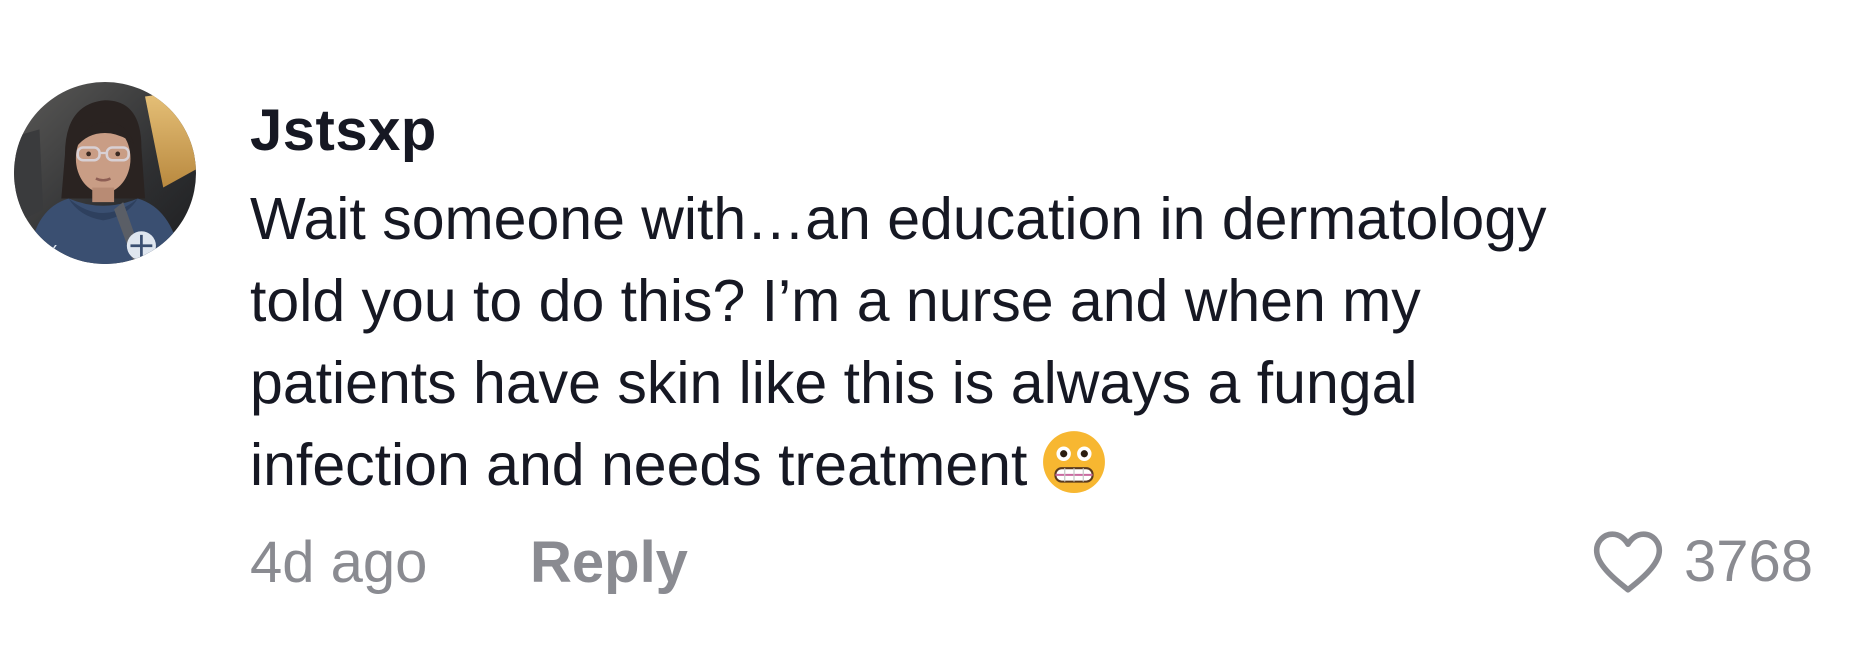 The width and height of the screenshot is (1853, 659). I want to click on svg-text: Y, so click(52, 251).